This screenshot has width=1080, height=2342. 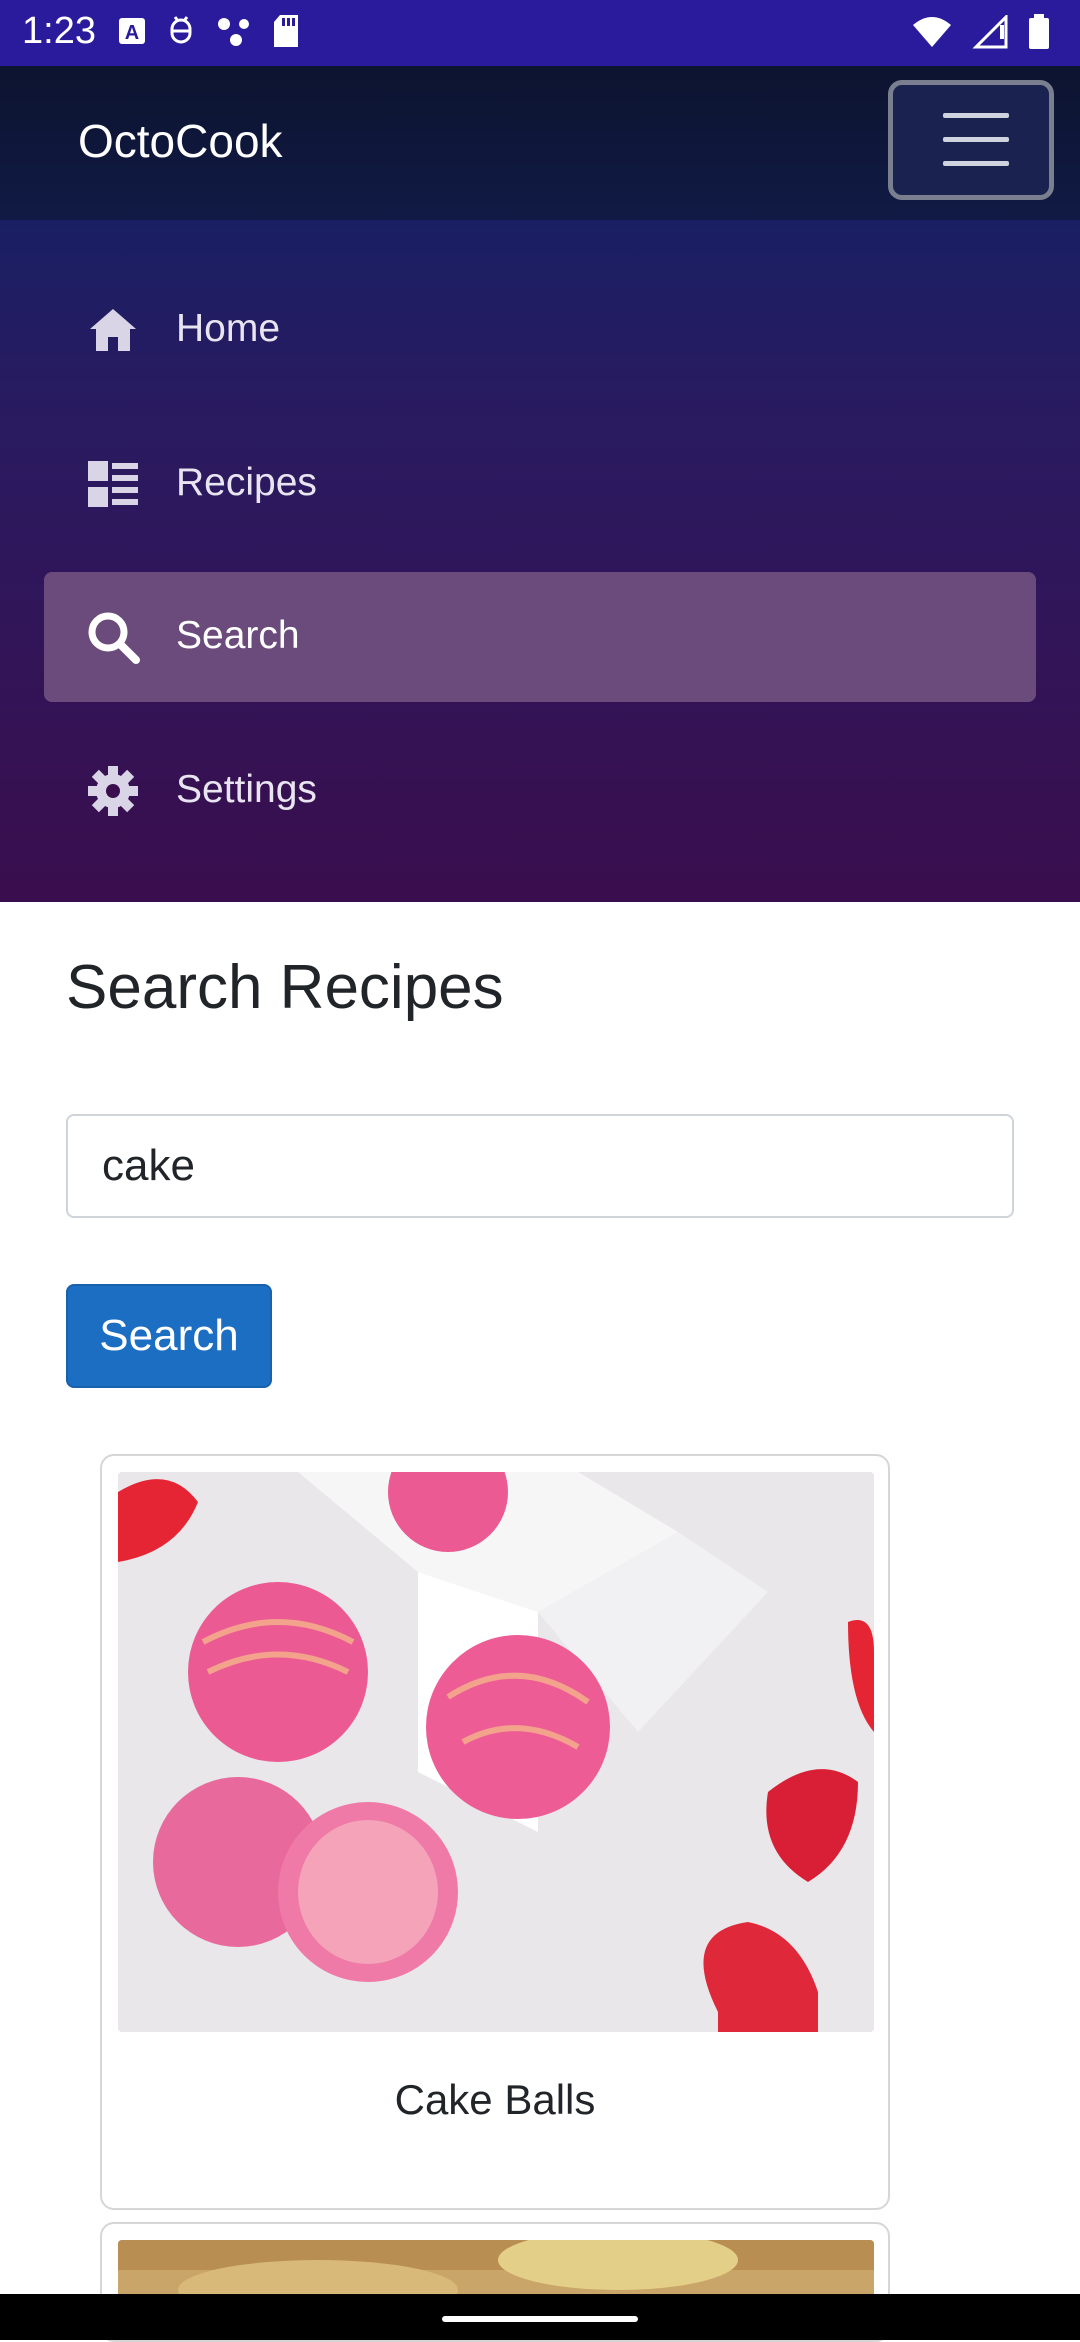 I want to click on svg-text: A, so click(x=132, y=33).